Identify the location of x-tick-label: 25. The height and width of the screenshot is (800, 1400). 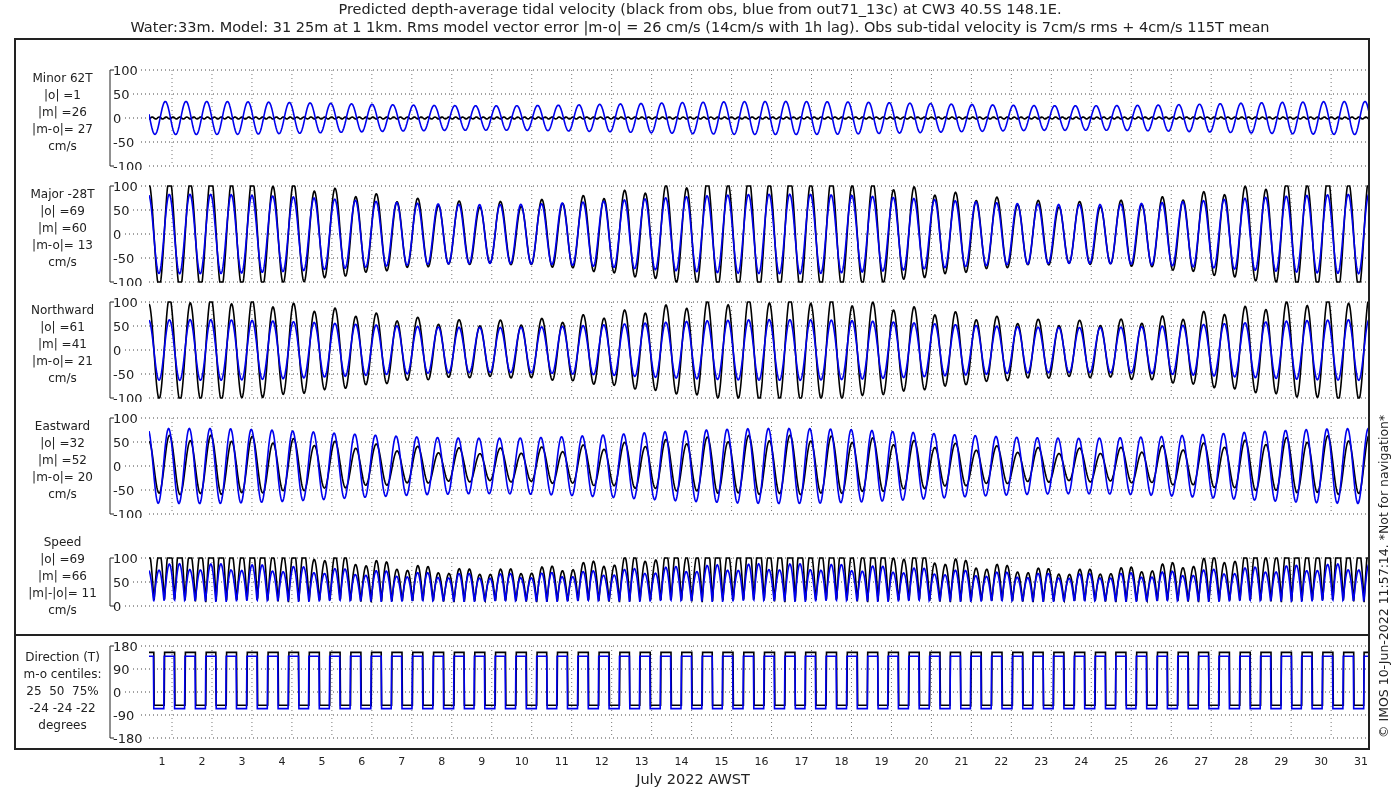
(1121, 761).